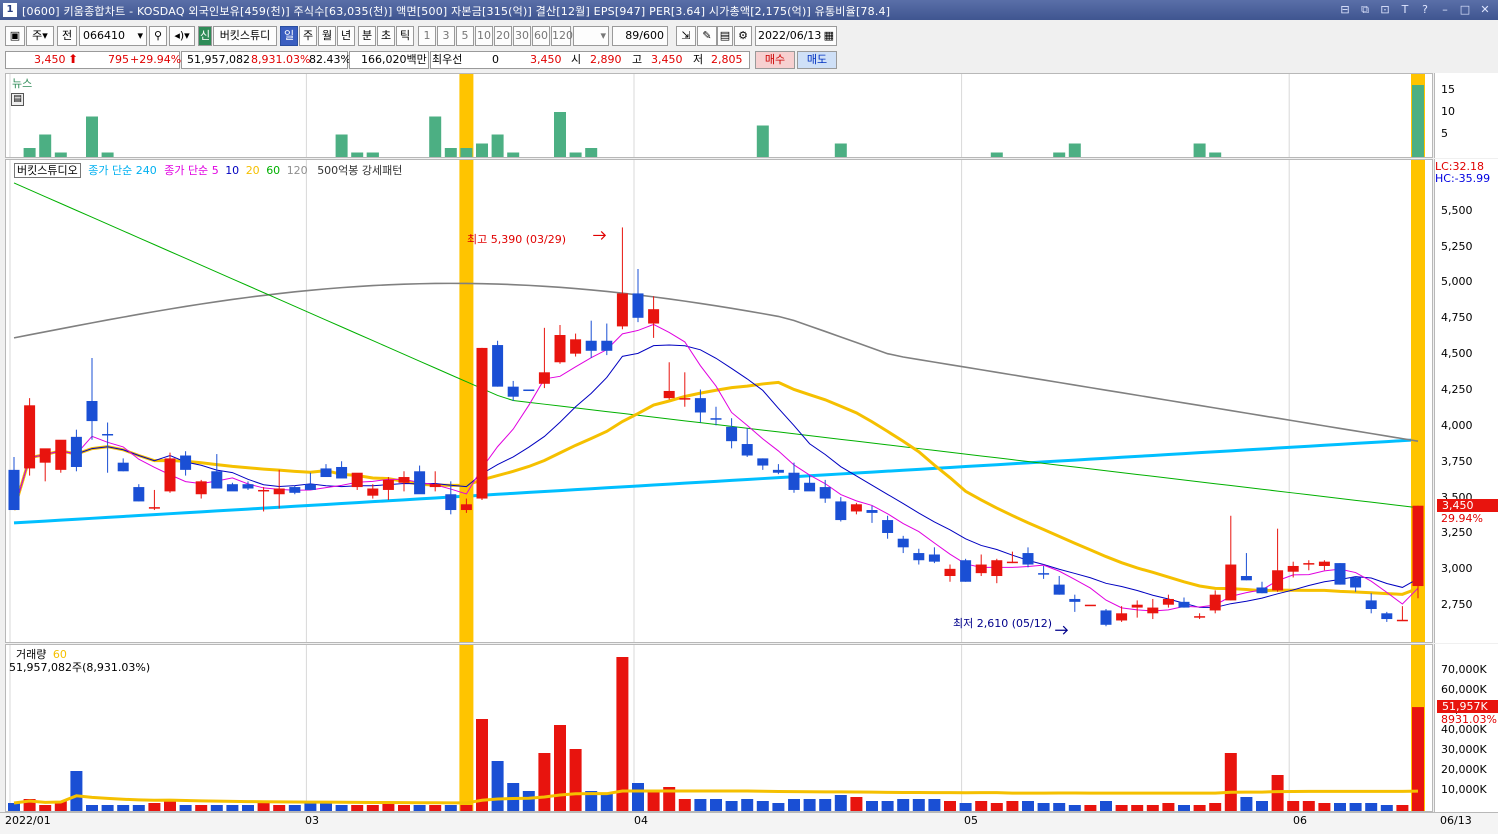  Describe the element at coordinates (1405, 9) in the screenshot. I see `font-icon: T` at that location.